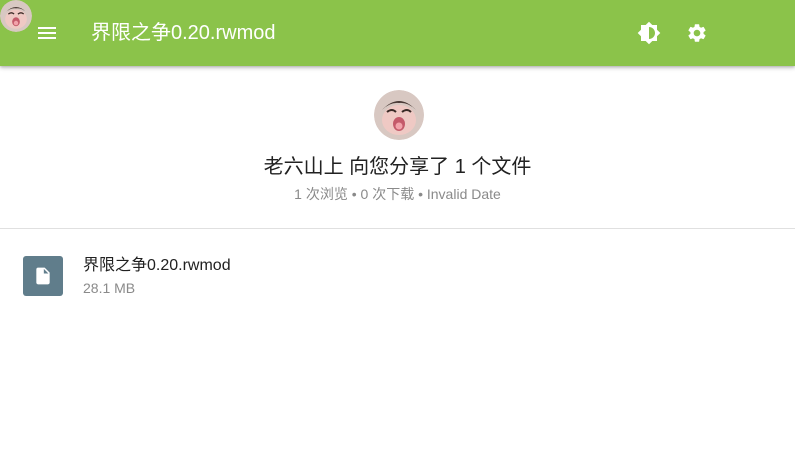 The image size is (795, 456). I want to click on brightness-icon, so click(649, 33).